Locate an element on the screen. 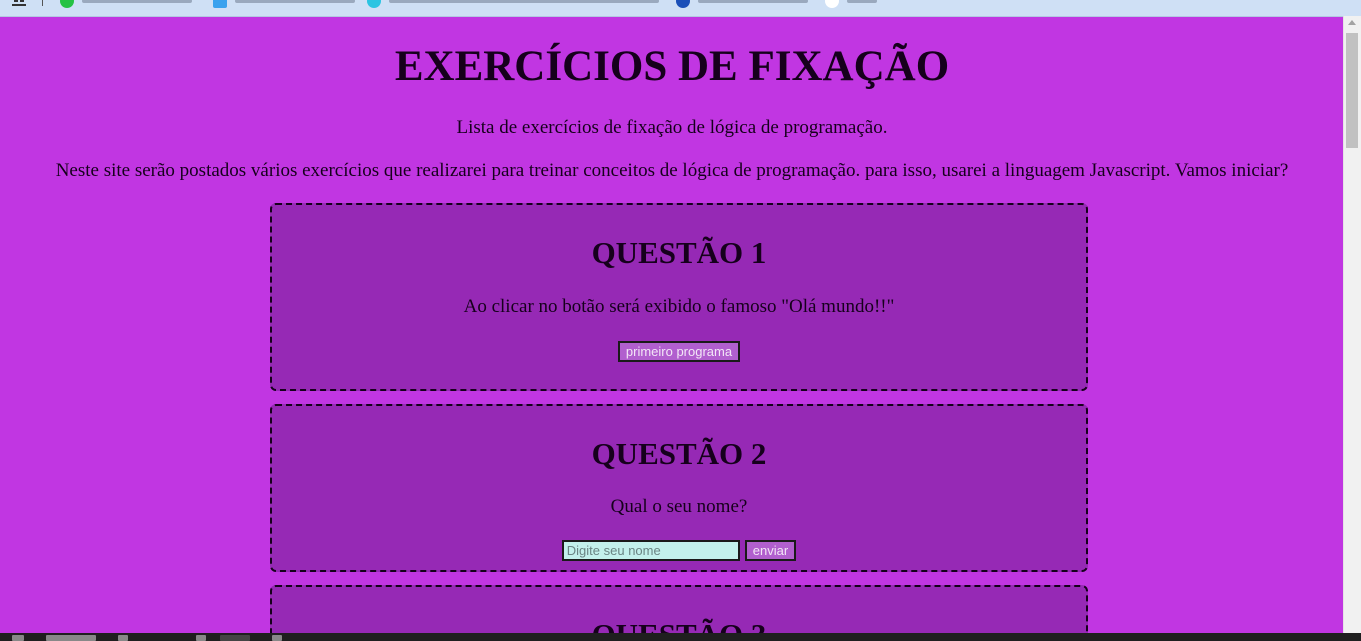  globe-icon is located at coordinates (374, 4).